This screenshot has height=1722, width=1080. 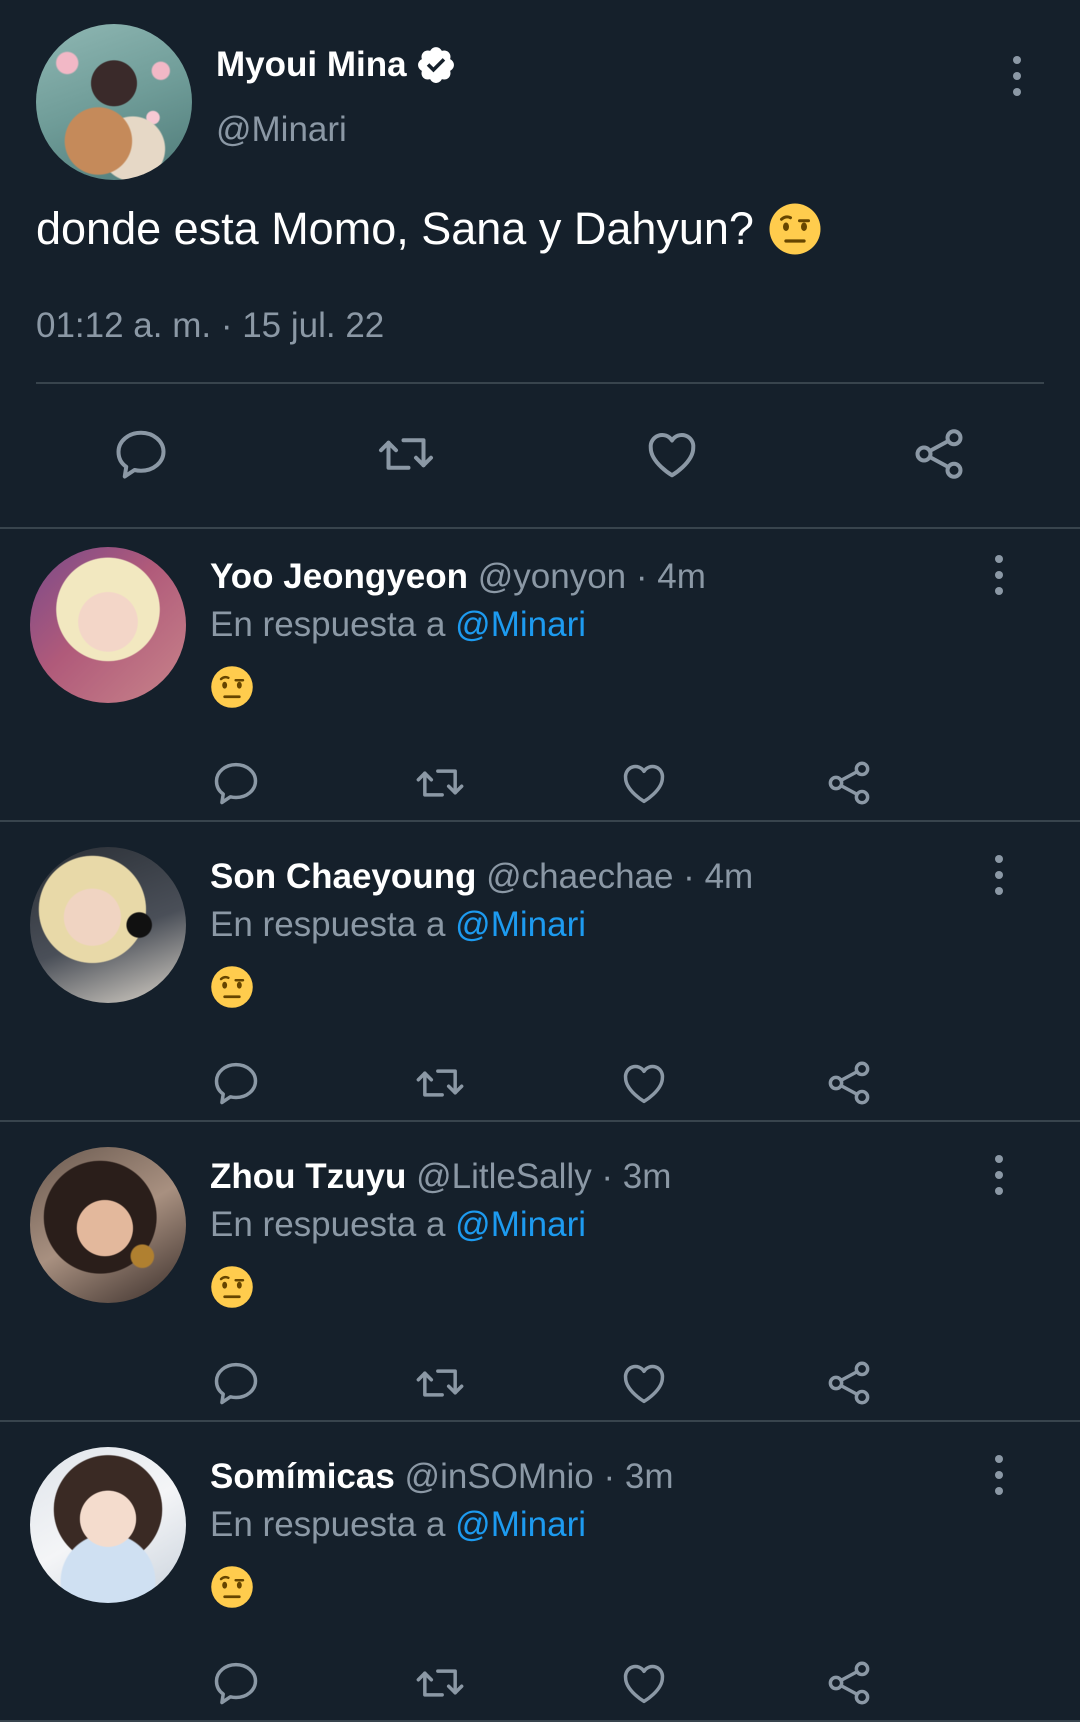 I want to click on reply-handle-time: @inSOMnio · 3m, so click(x=539, y=1476).